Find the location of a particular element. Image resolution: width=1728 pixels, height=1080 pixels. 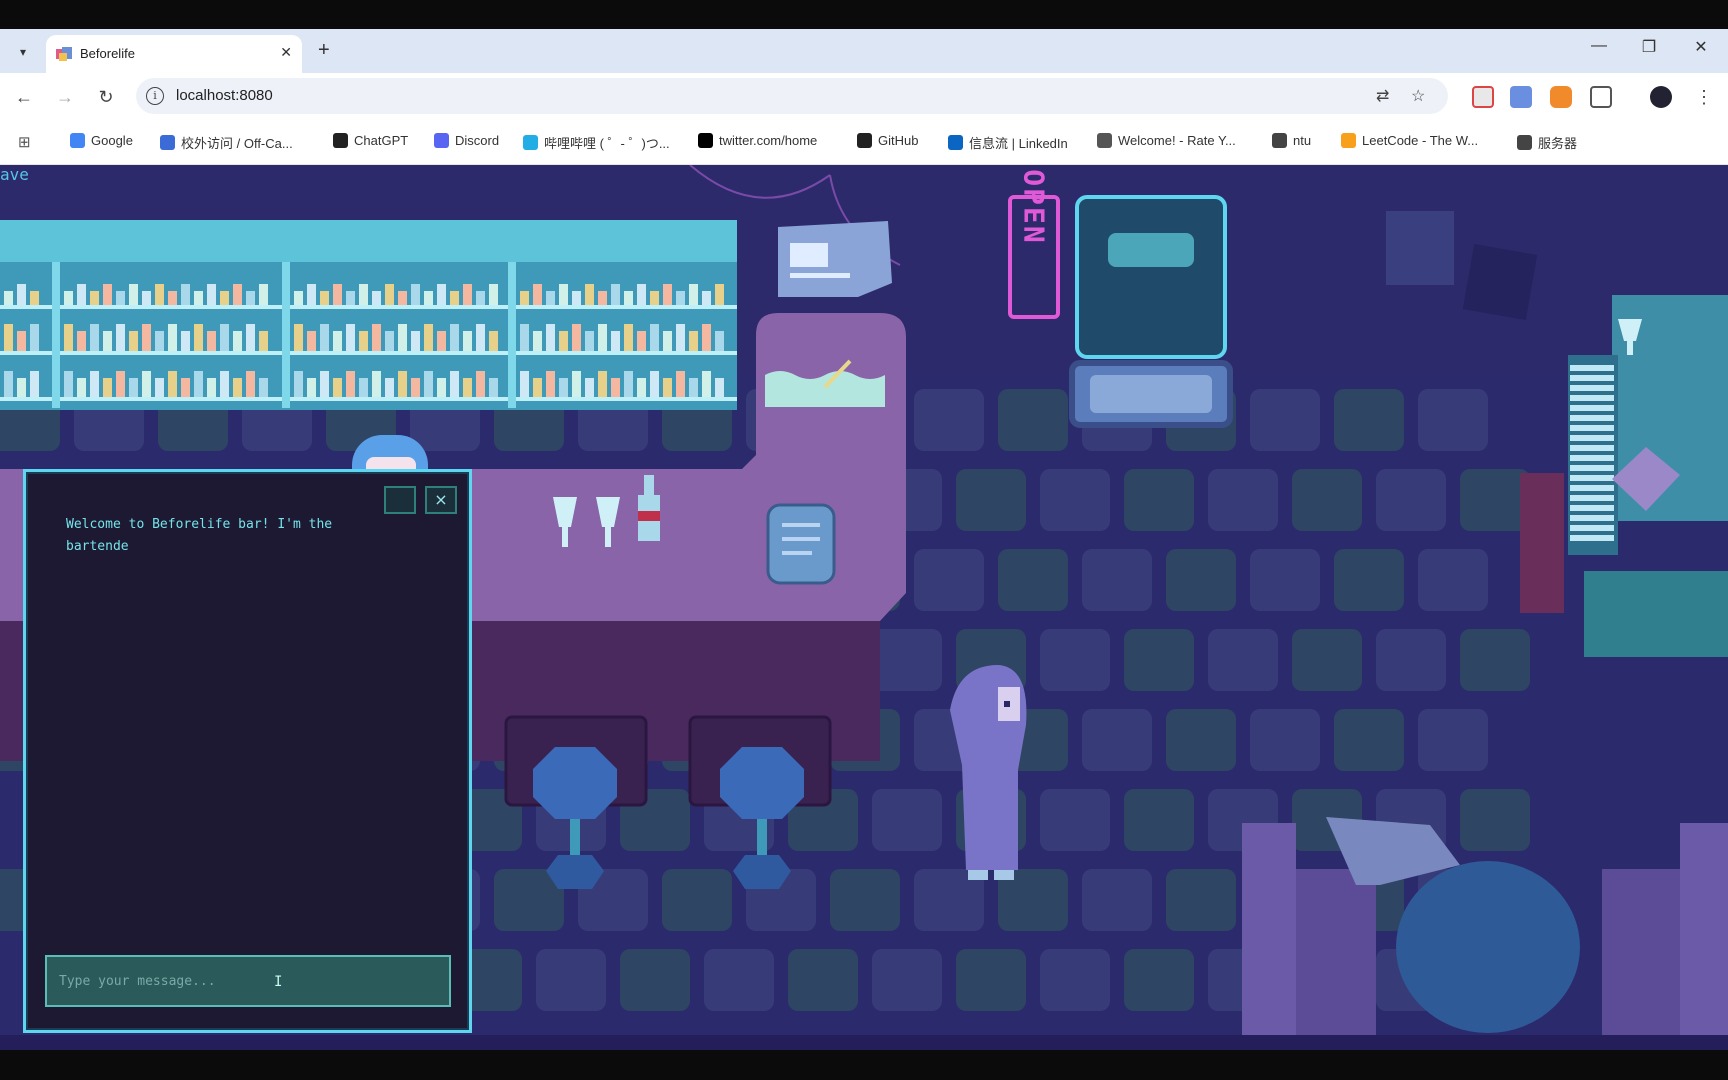

bookmark-item: Discord is located at coordinates (466, 140).